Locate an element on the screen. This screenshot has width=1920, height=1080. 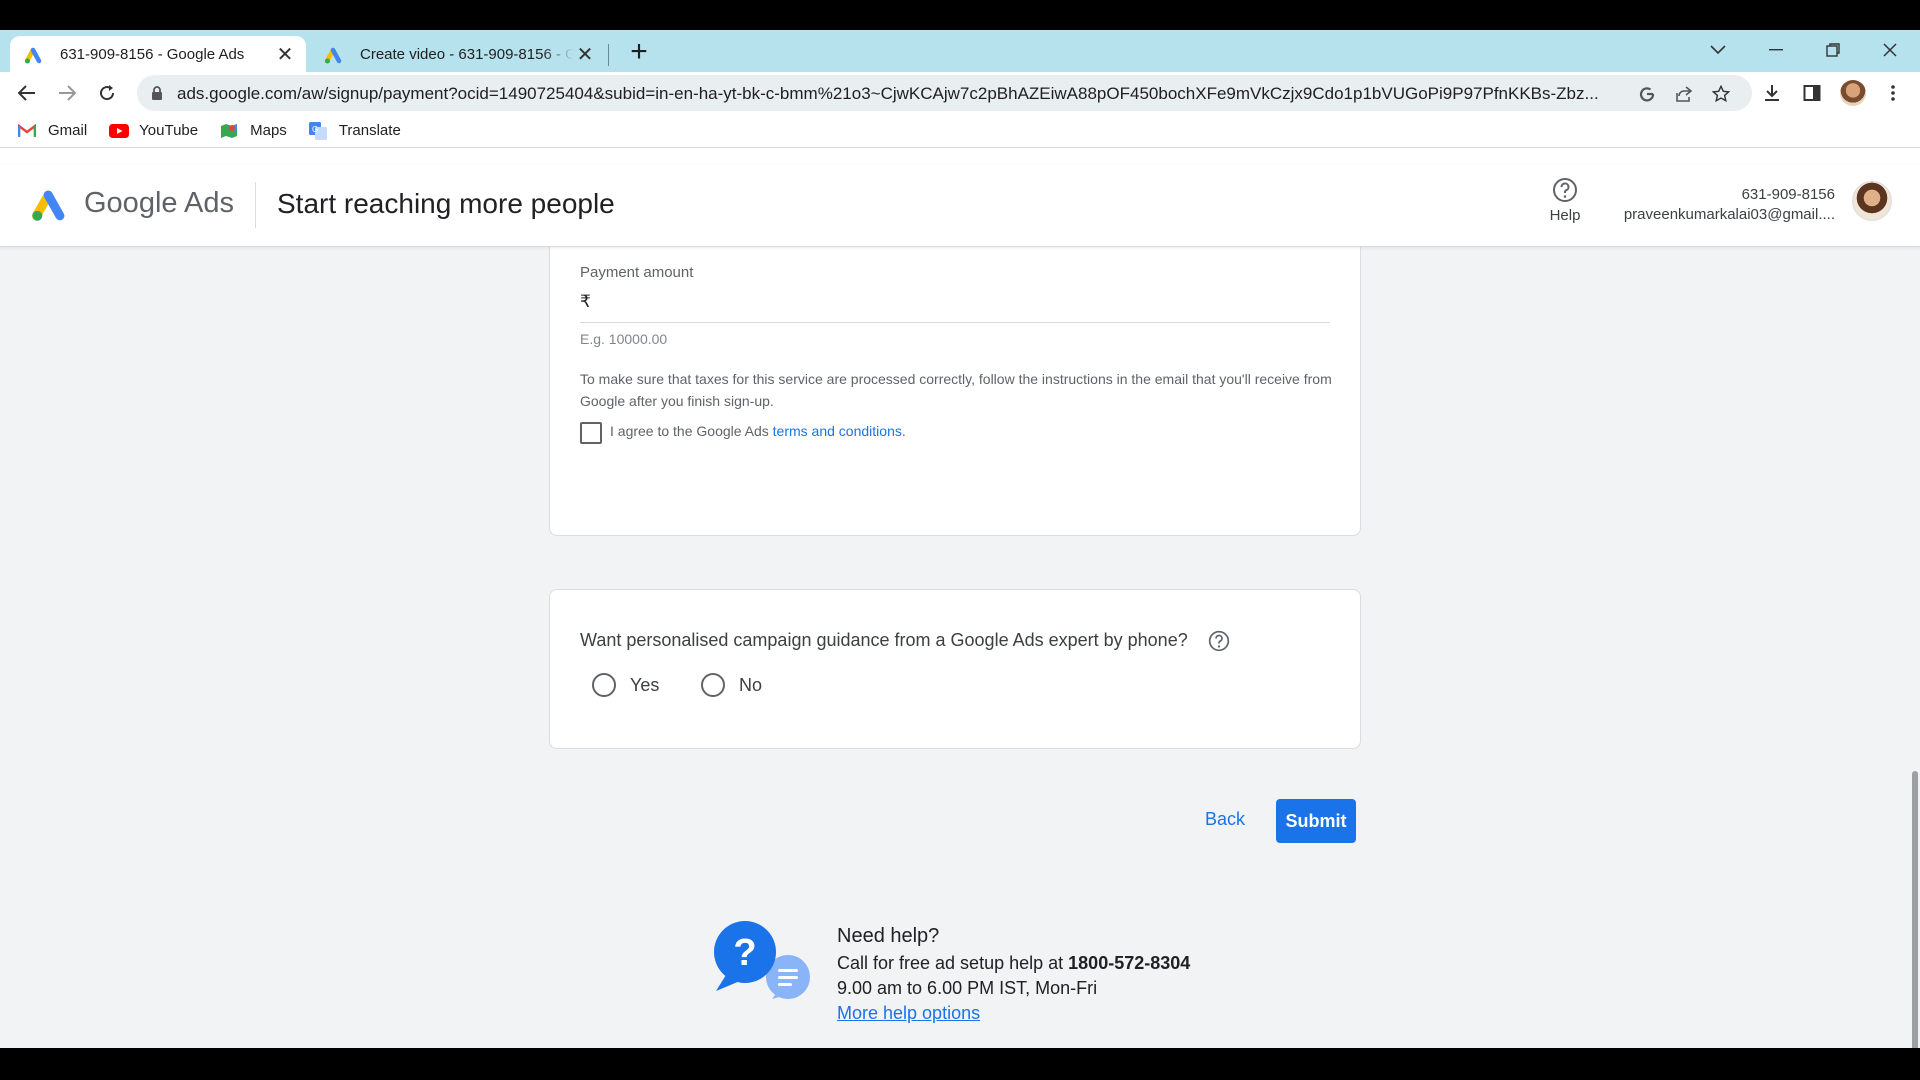
tab-search-icon is located at coordinates (1718, 50).